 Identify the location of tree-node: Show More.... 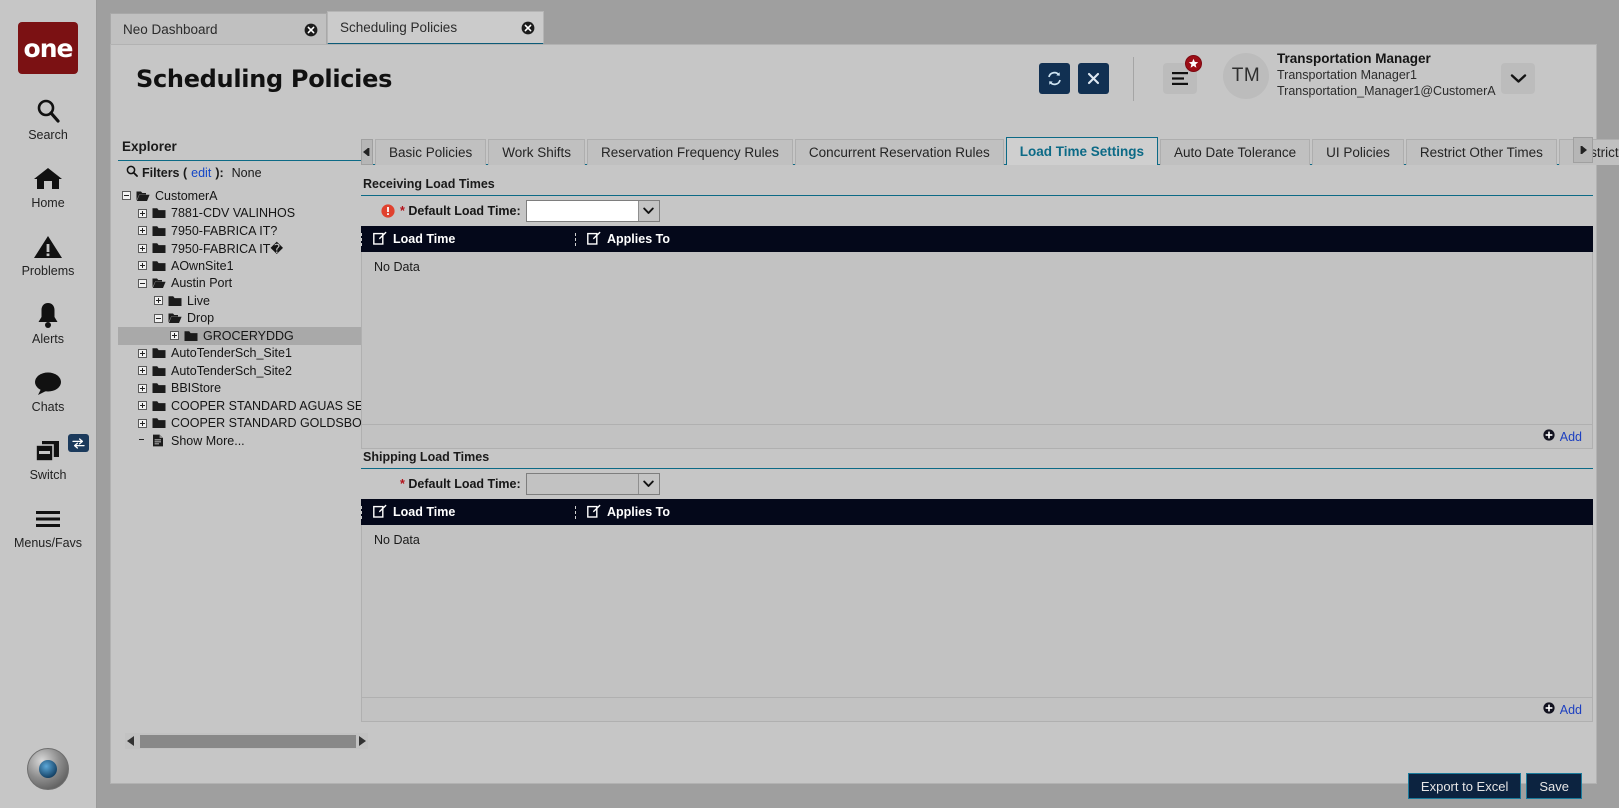
(239, 441).